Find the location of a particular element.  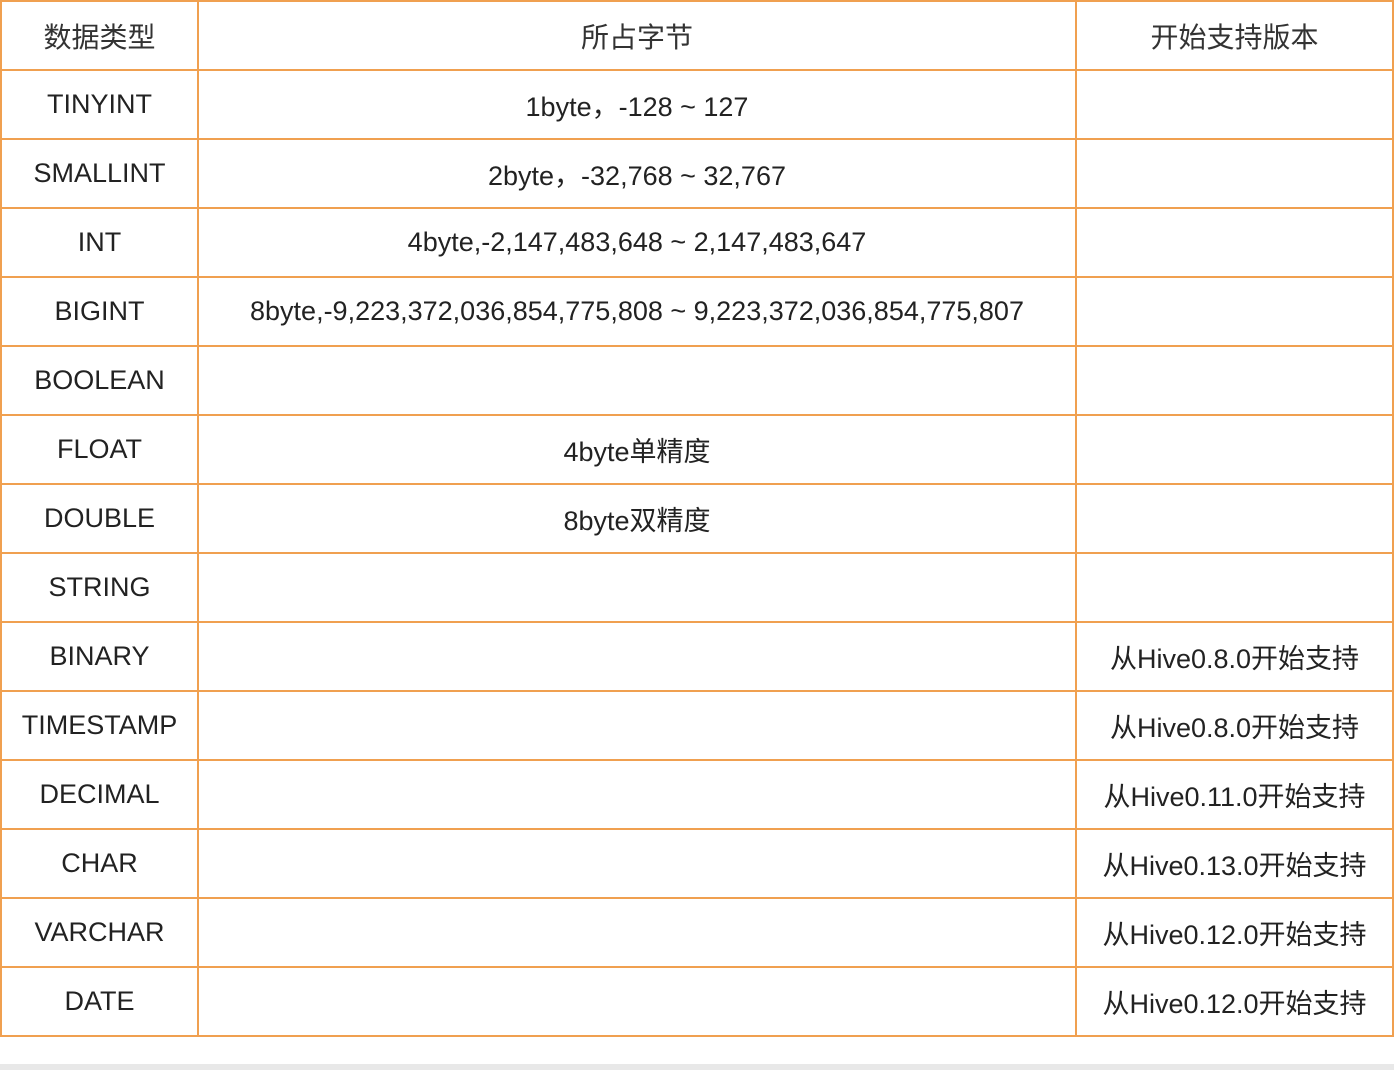

cell-type: SMALLINT is located at coordinates (99, 173).